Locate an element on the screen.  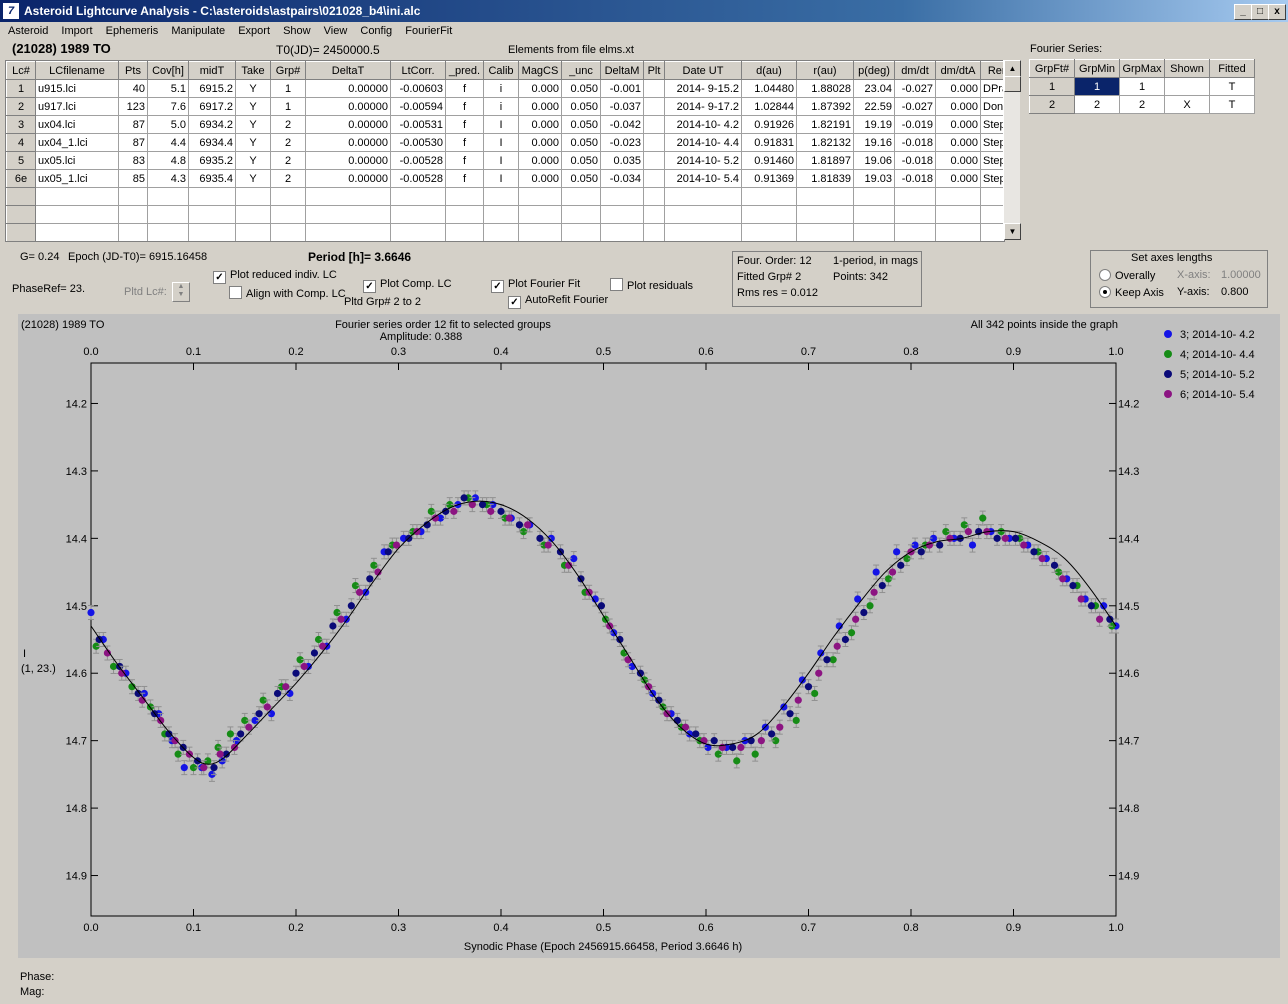
table-cell: -0.00531 is located at coordinates (418, 124).